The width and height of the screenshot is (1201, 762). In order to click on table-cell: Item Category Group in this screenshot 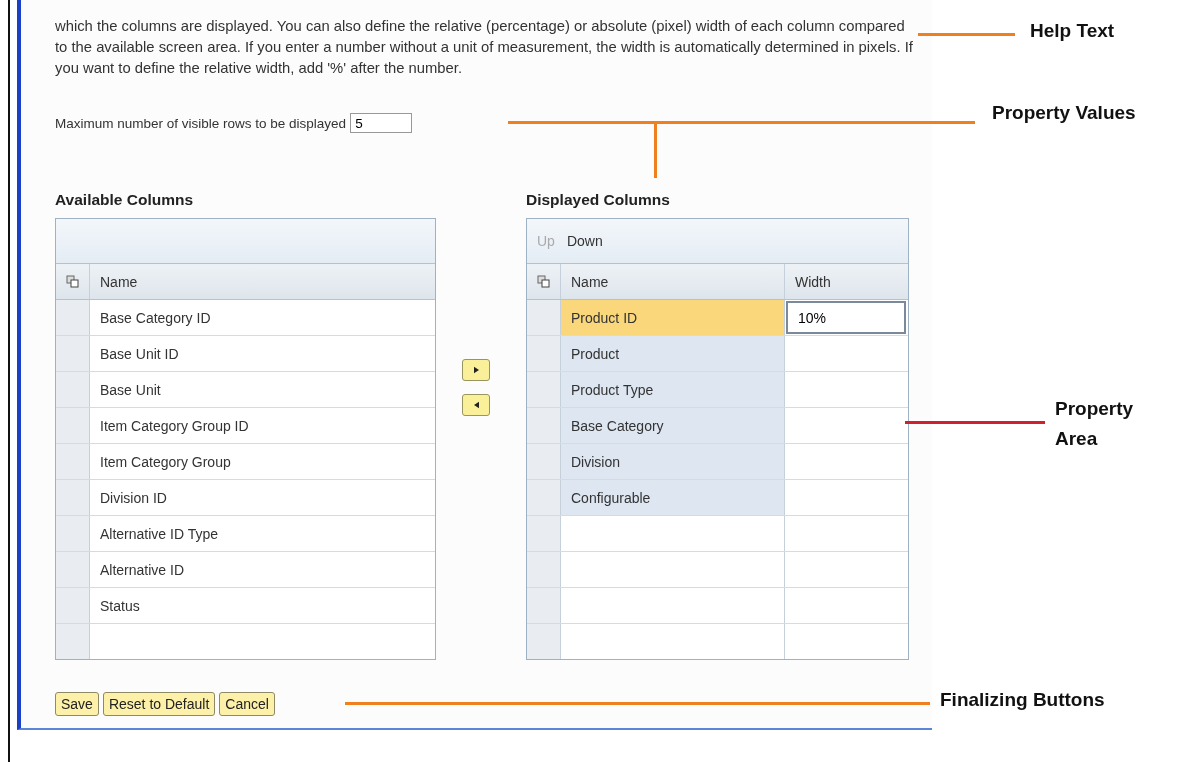, I will do `click(262, 461)`.